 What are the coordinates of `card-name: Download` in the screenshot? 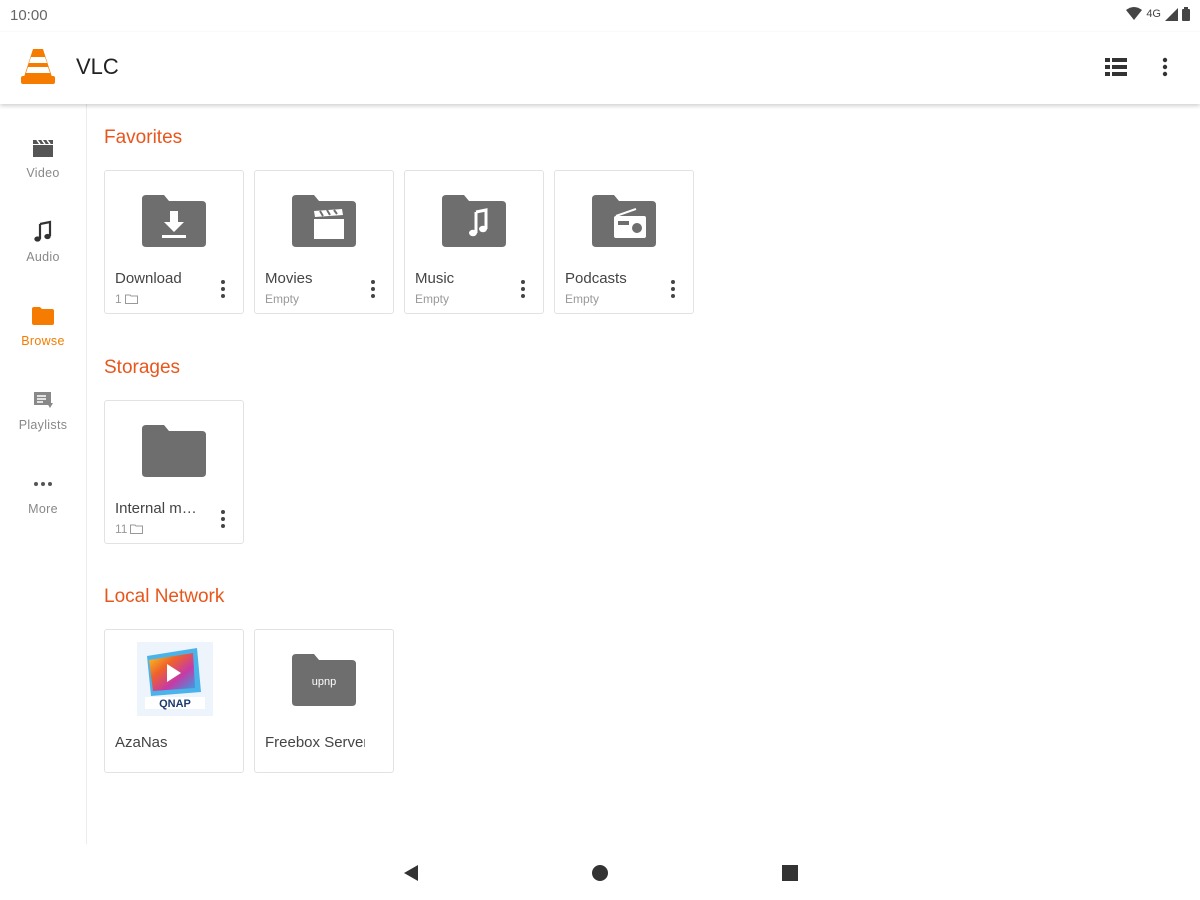 It's located at (148, 278).